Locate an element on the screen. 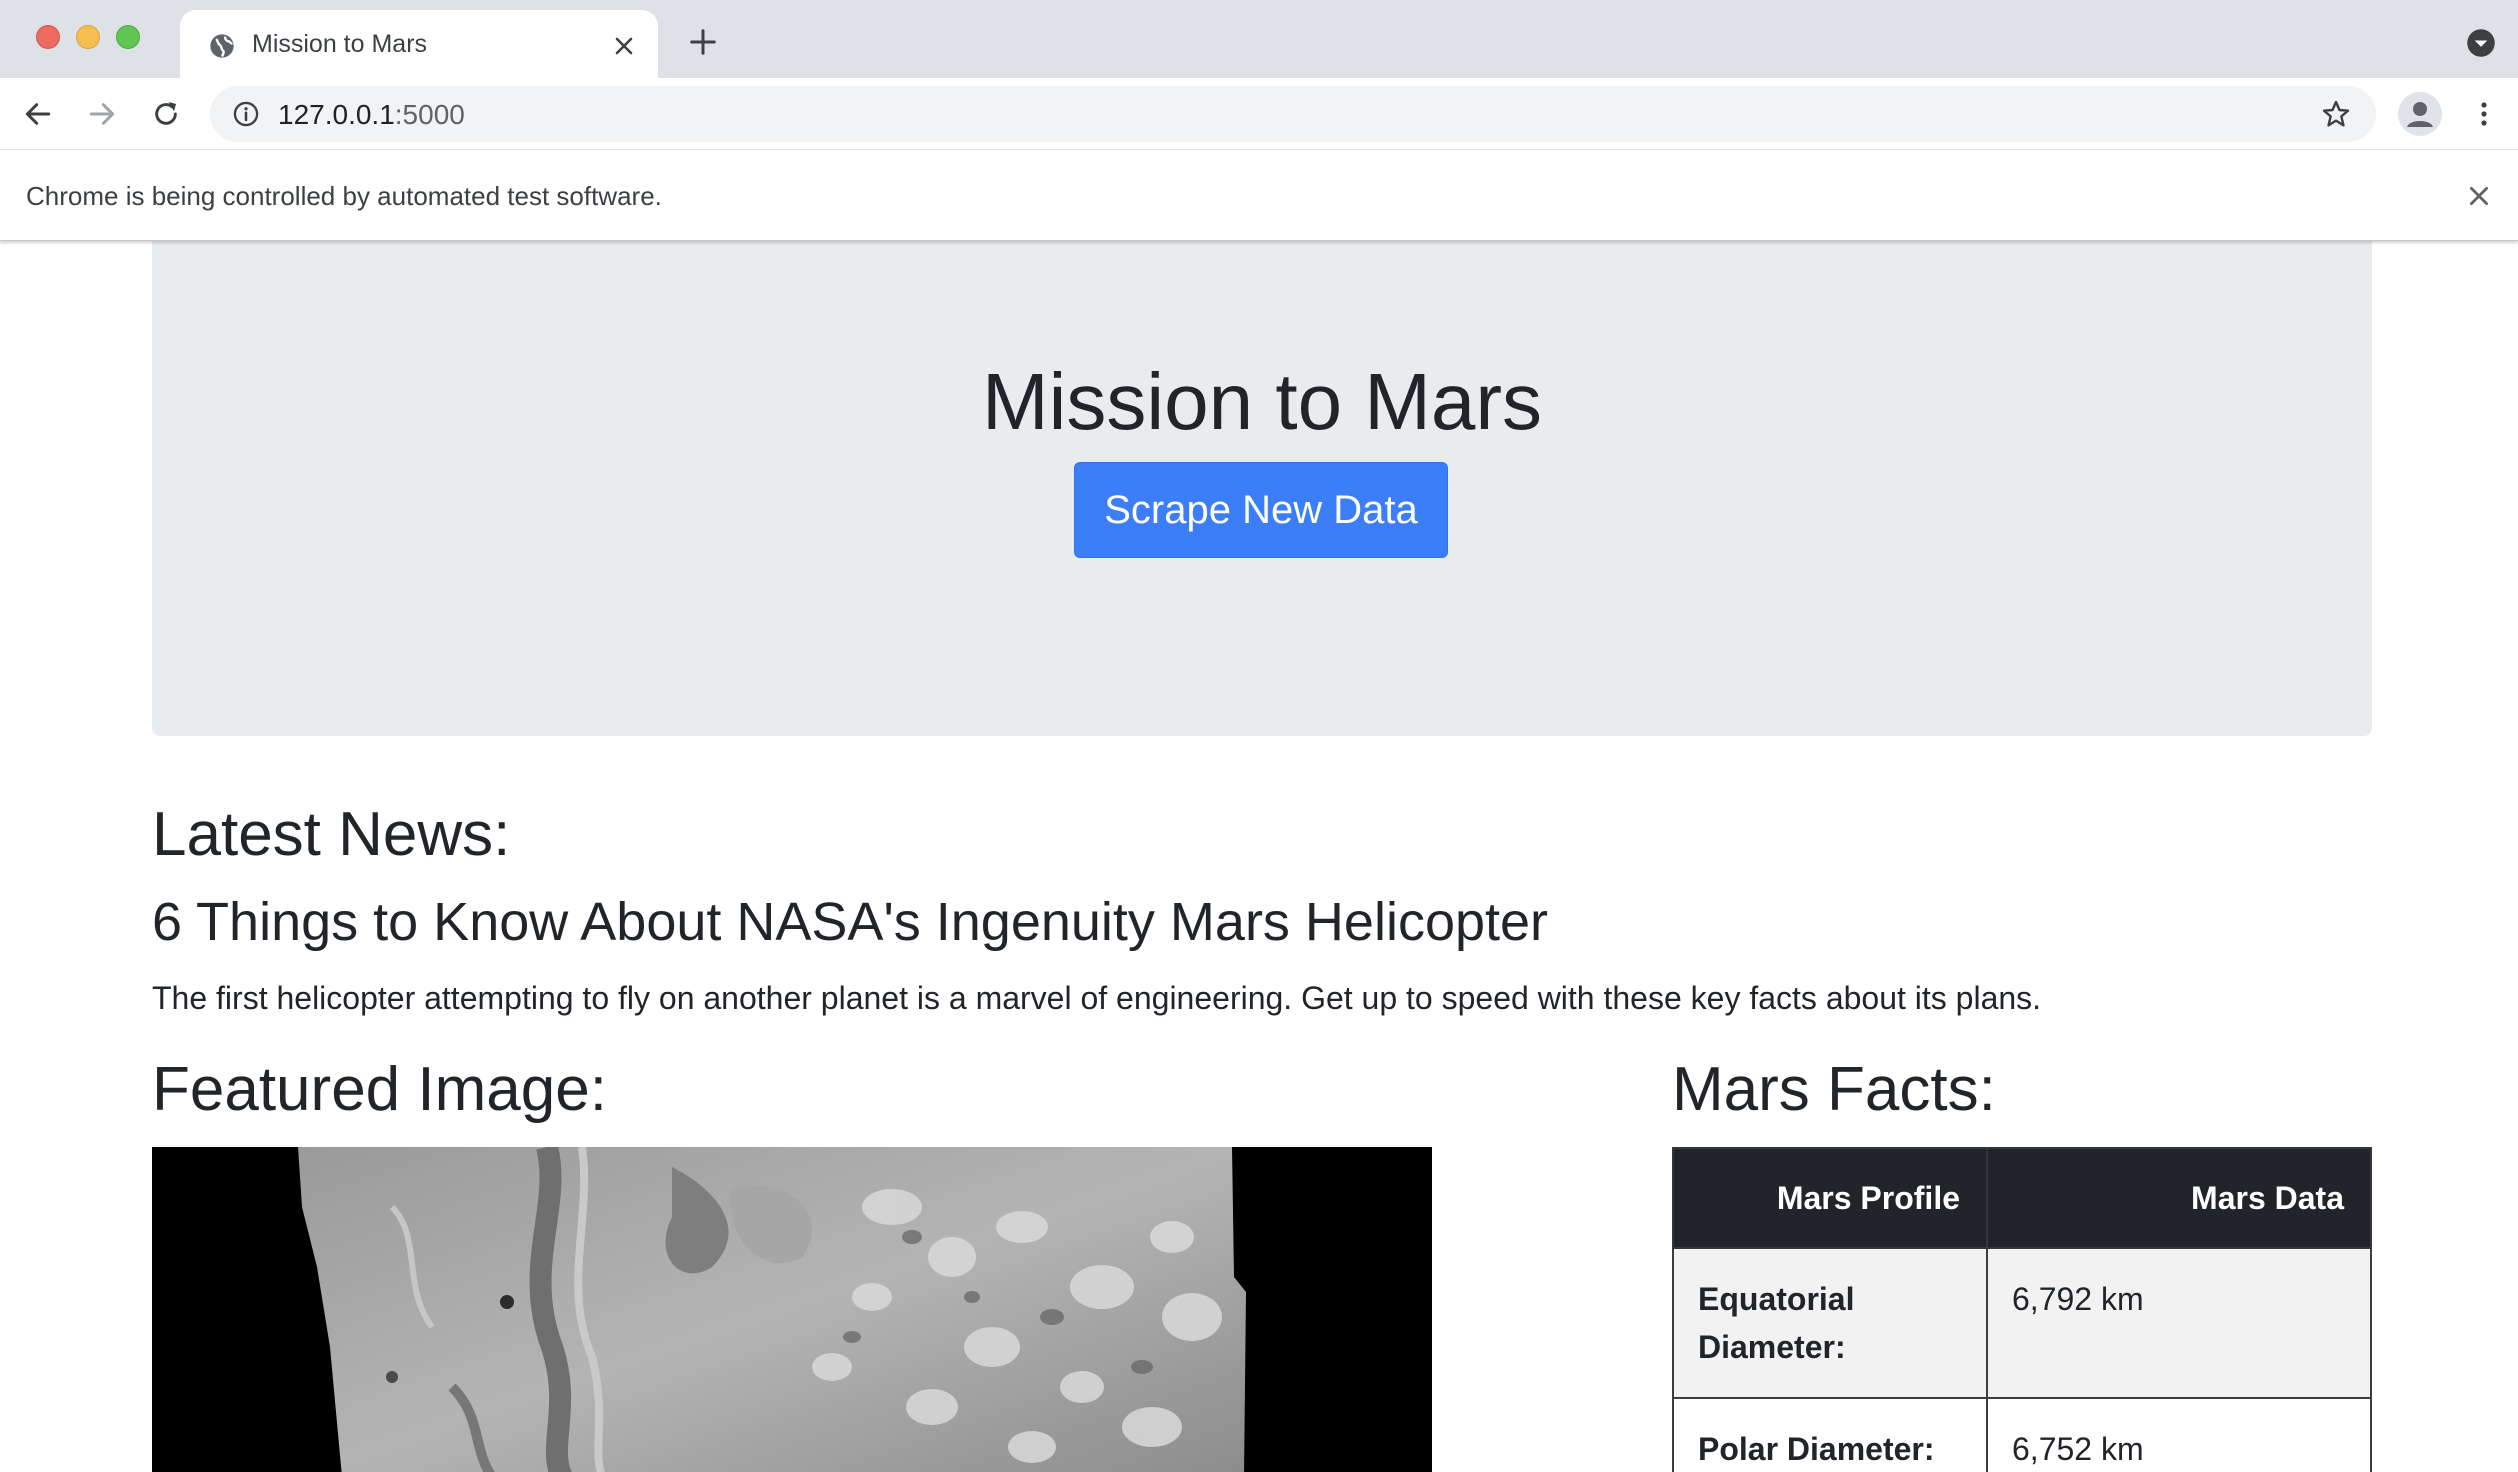  url-text: 127.0.0.1:5000 is located at coordinates (371, 115).